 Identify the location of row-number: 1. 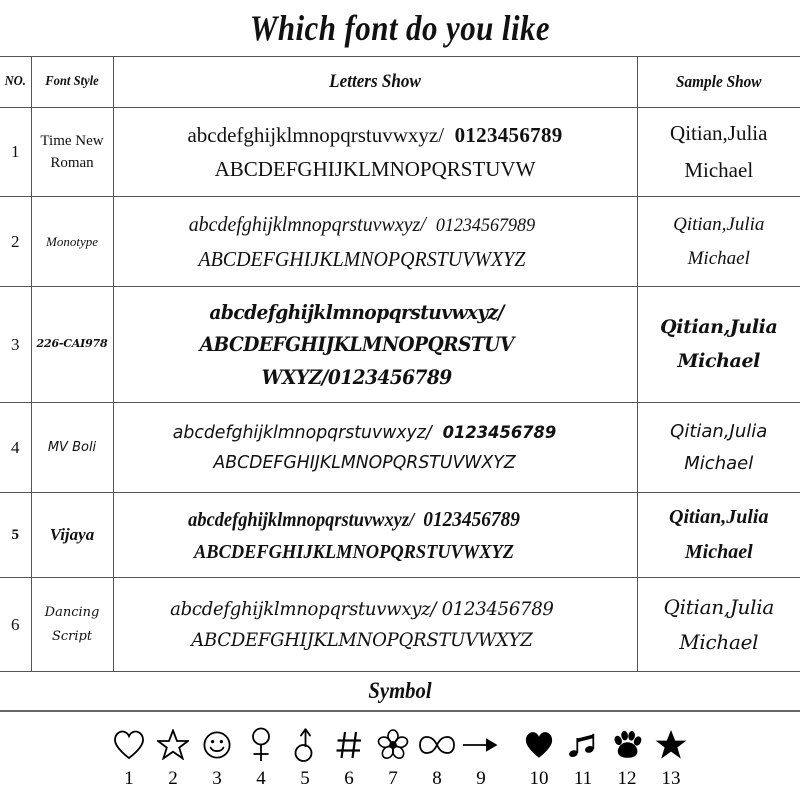
(16, 152).